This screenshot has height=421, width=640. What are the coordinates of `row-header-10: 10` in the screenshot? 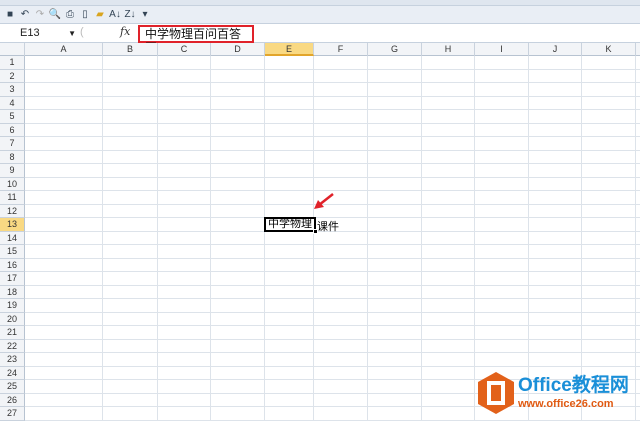 It's located at (12, 184).